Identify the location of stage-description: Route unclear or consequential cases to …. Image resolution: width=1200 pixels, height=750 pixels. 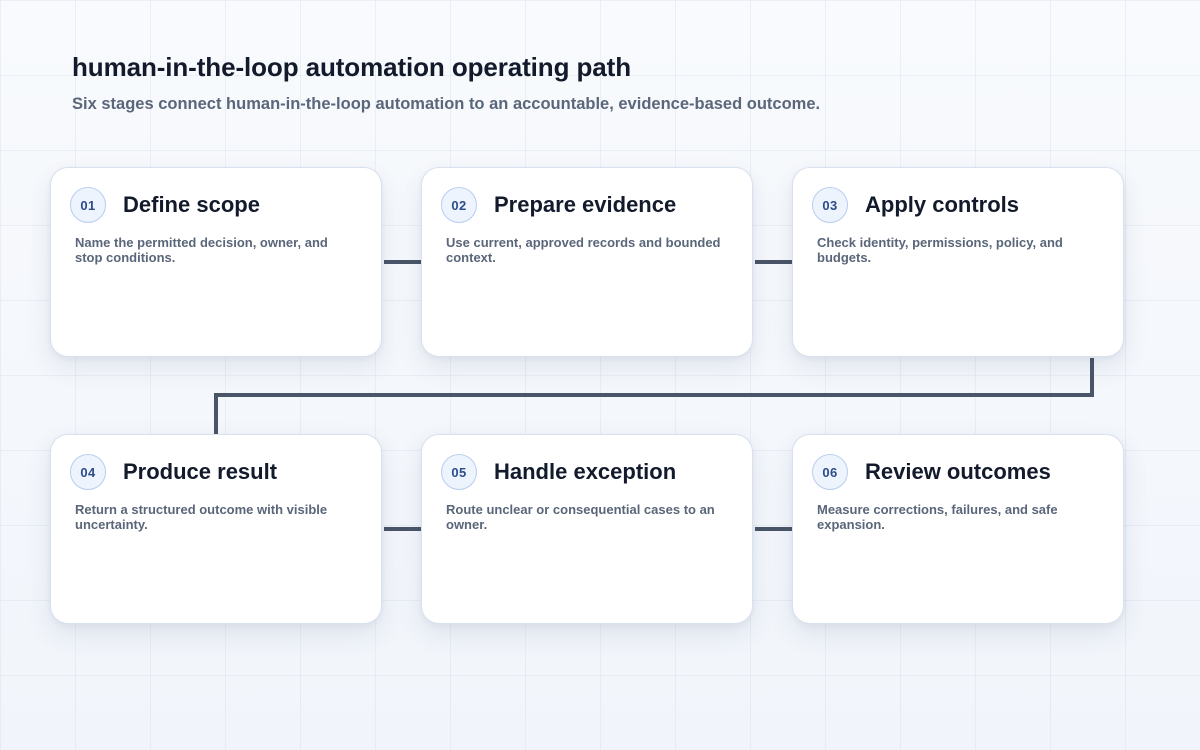
(580, 517).